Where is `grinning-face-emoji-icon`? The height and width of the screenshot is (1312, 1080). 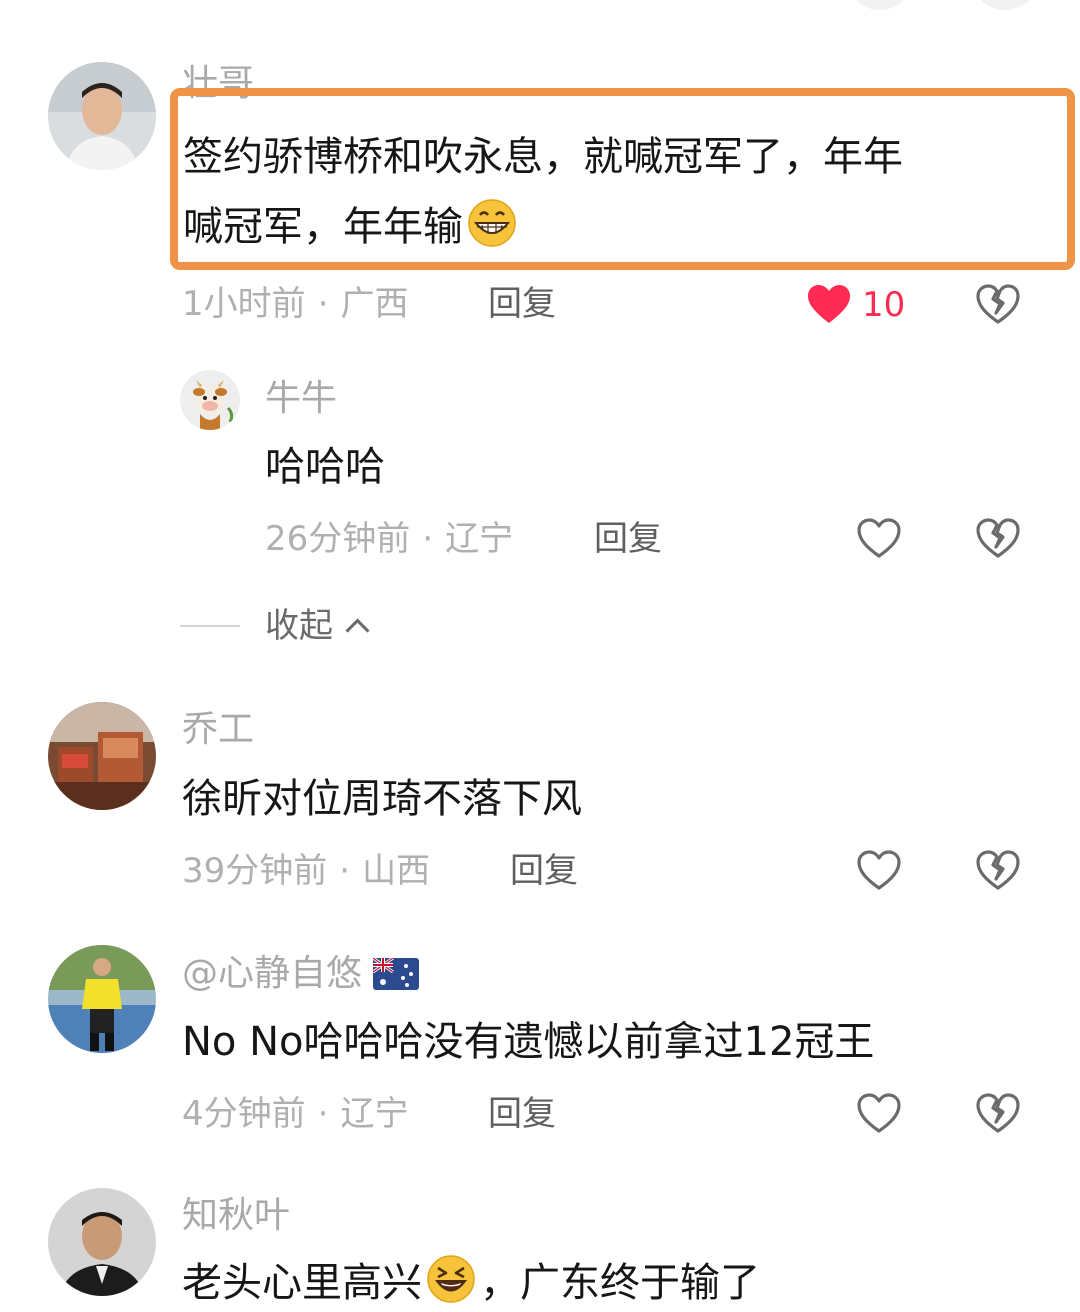
grinning-face-emoji-icon is located at coordinates (492, 223).